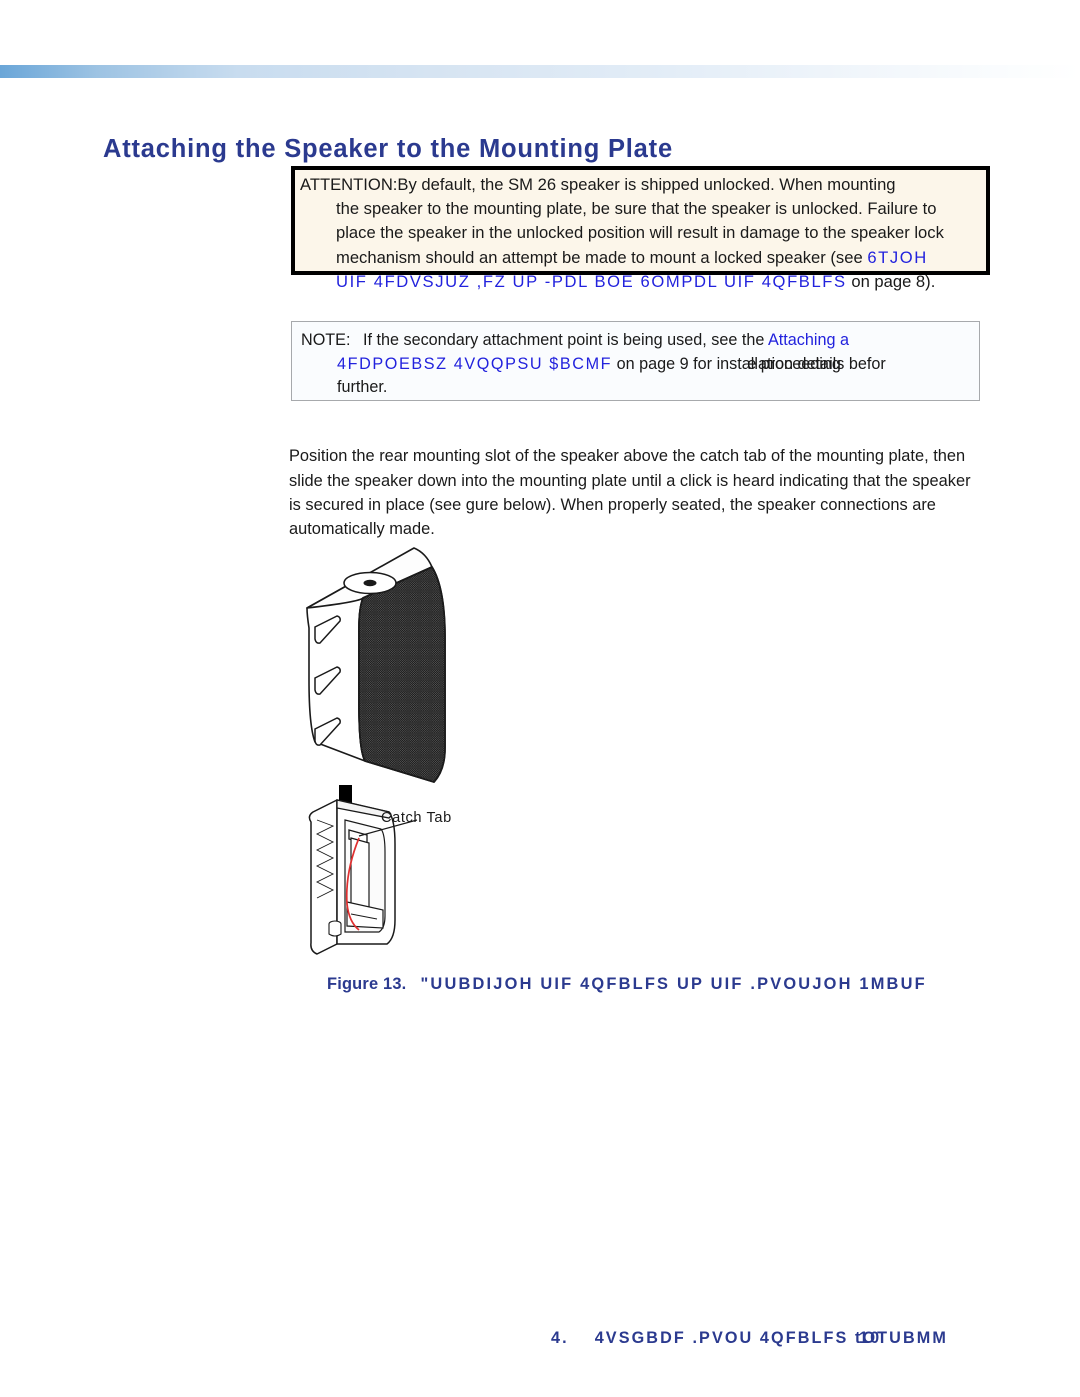 This screenshot has width=1080, height=1397. I want to click on attention-xref-link-part-1: 6TJOH, so click(897, 257).